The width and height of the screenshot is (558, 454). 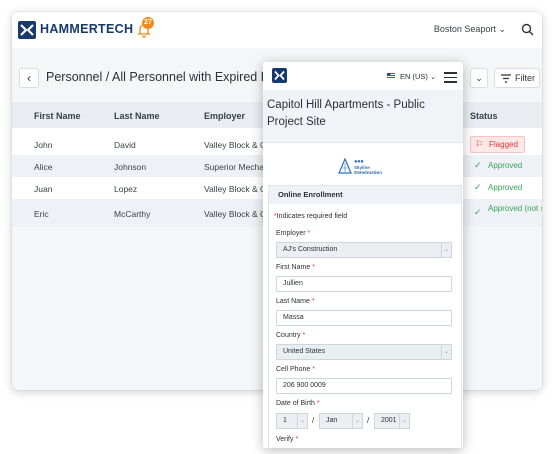 What do you see at coordinates (292, 421) in the screenshot?
I see `dob-day-select: 1 ⌄` at bounding box center [292, 421].